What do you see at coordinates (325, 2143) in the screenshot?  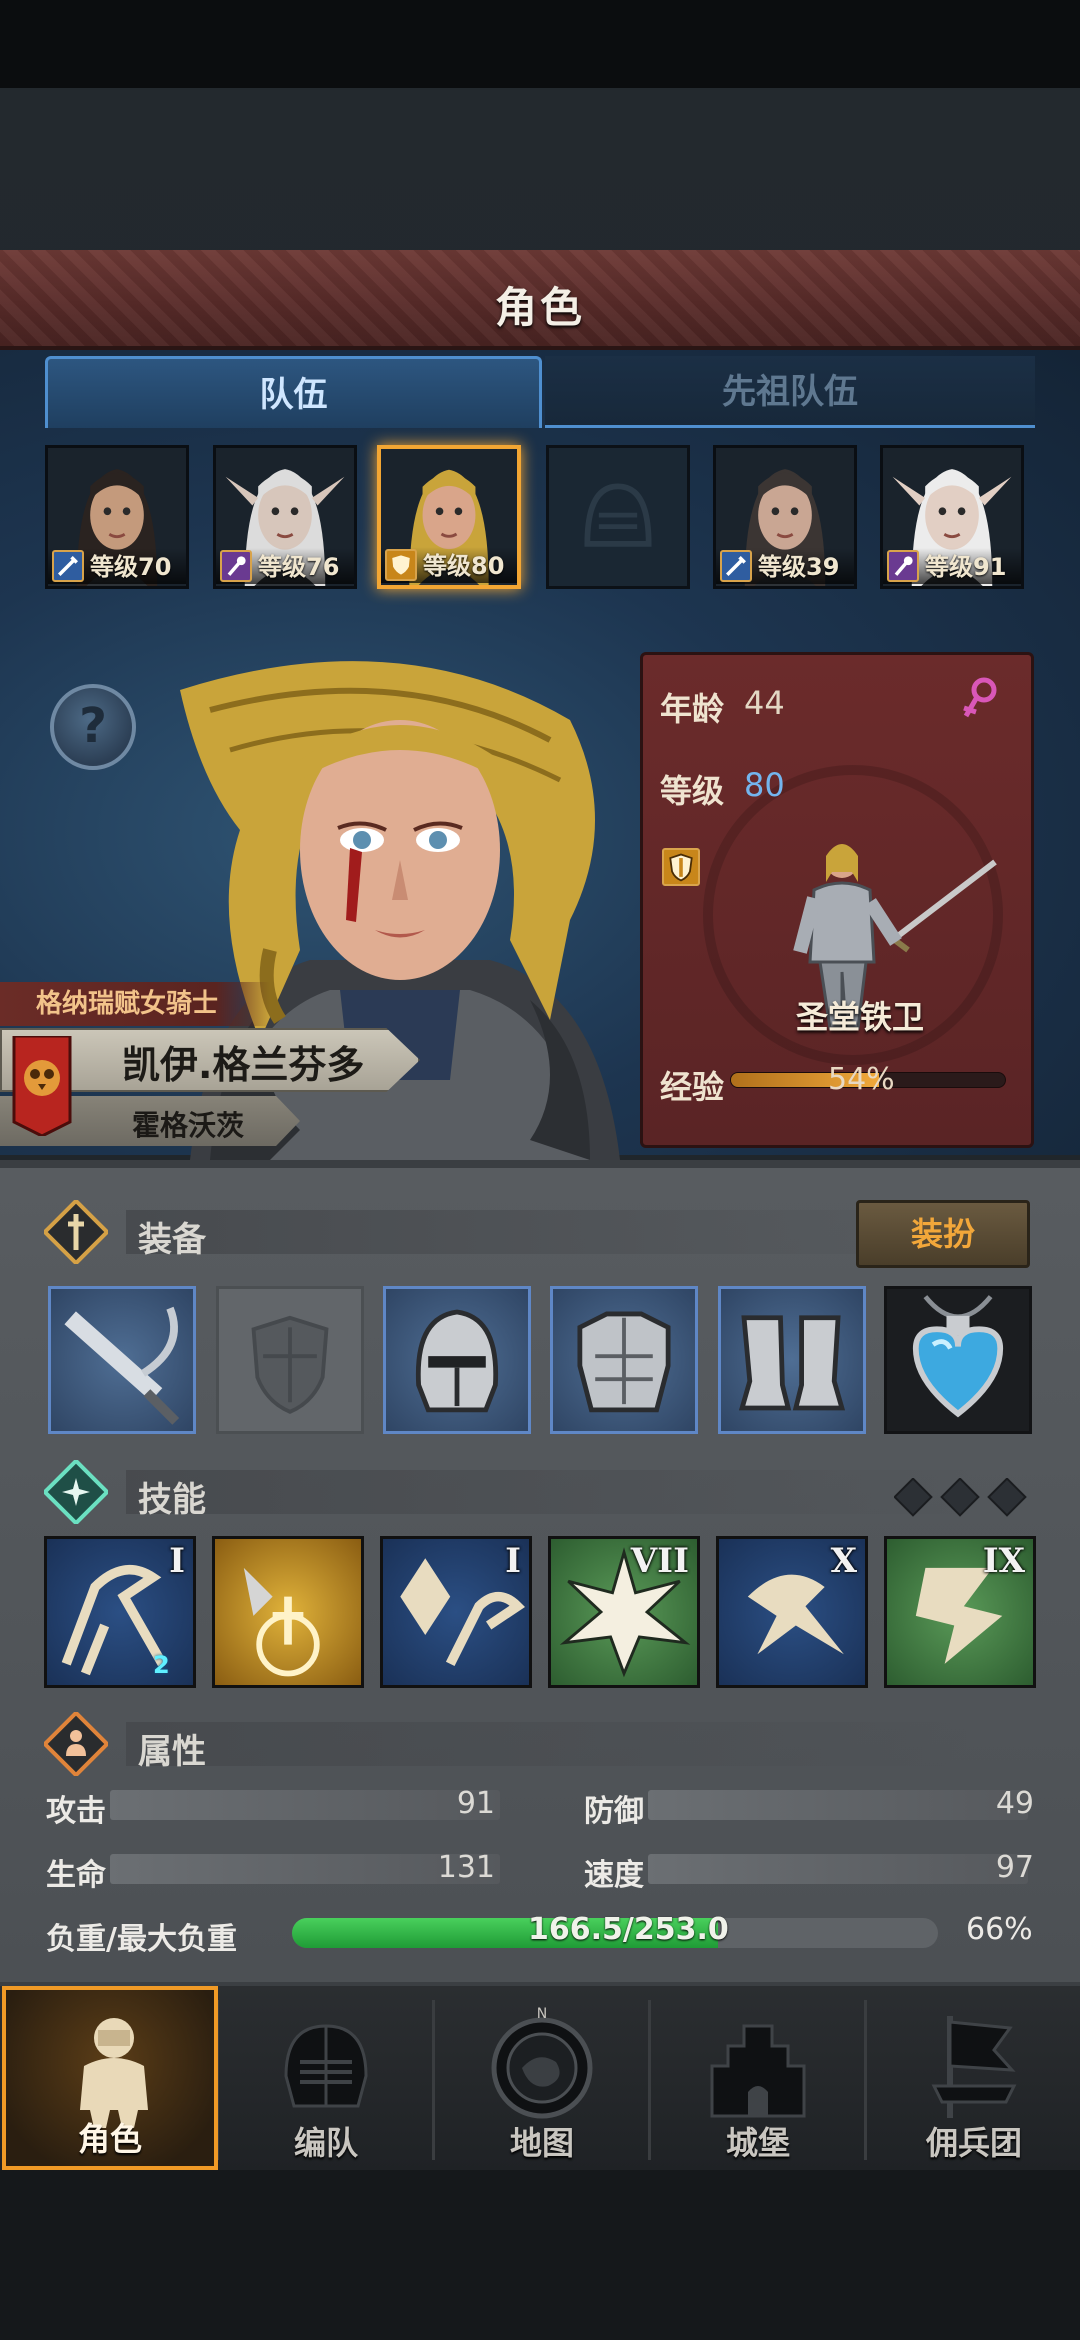 I see `nav-formation-label: 编队` at bounding box center [325, 2143].